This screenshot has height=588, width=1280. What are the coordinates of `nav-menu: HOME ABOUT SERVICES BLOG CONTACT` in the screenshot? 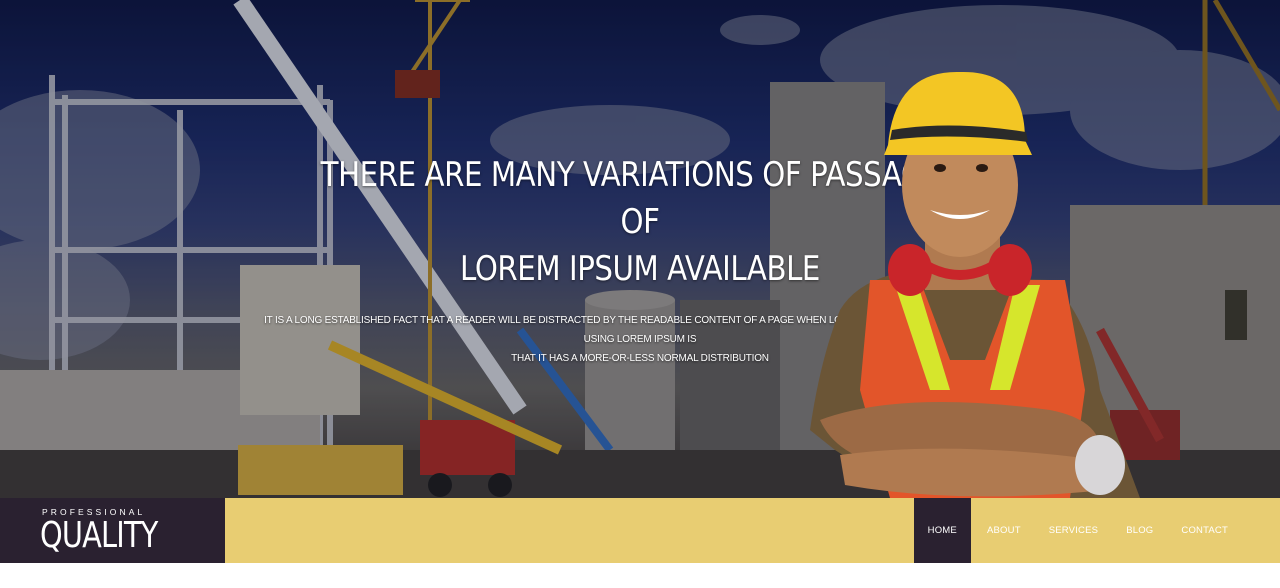 It's located at (1077, 530).